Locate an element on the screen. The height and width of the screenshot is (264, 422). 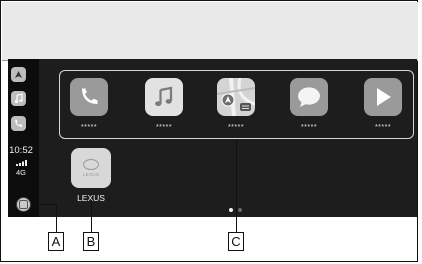
callout-c-line is located at coordinates (236, 185).